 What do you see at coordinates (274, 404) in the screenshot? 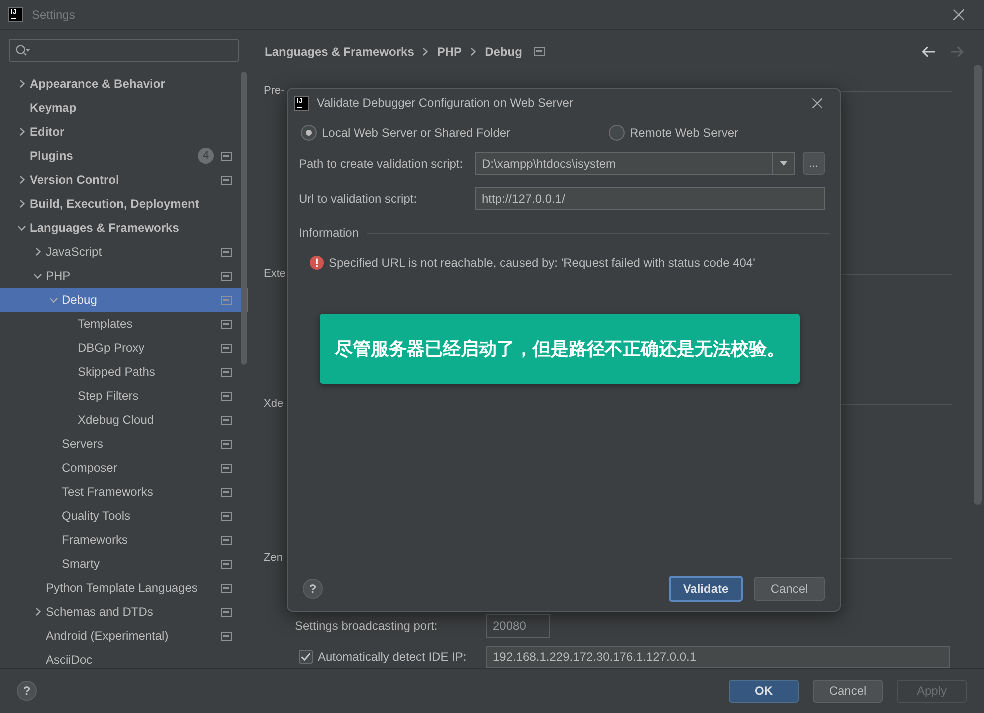
I see `section-title: Xde` at bounding box center [274, 404].